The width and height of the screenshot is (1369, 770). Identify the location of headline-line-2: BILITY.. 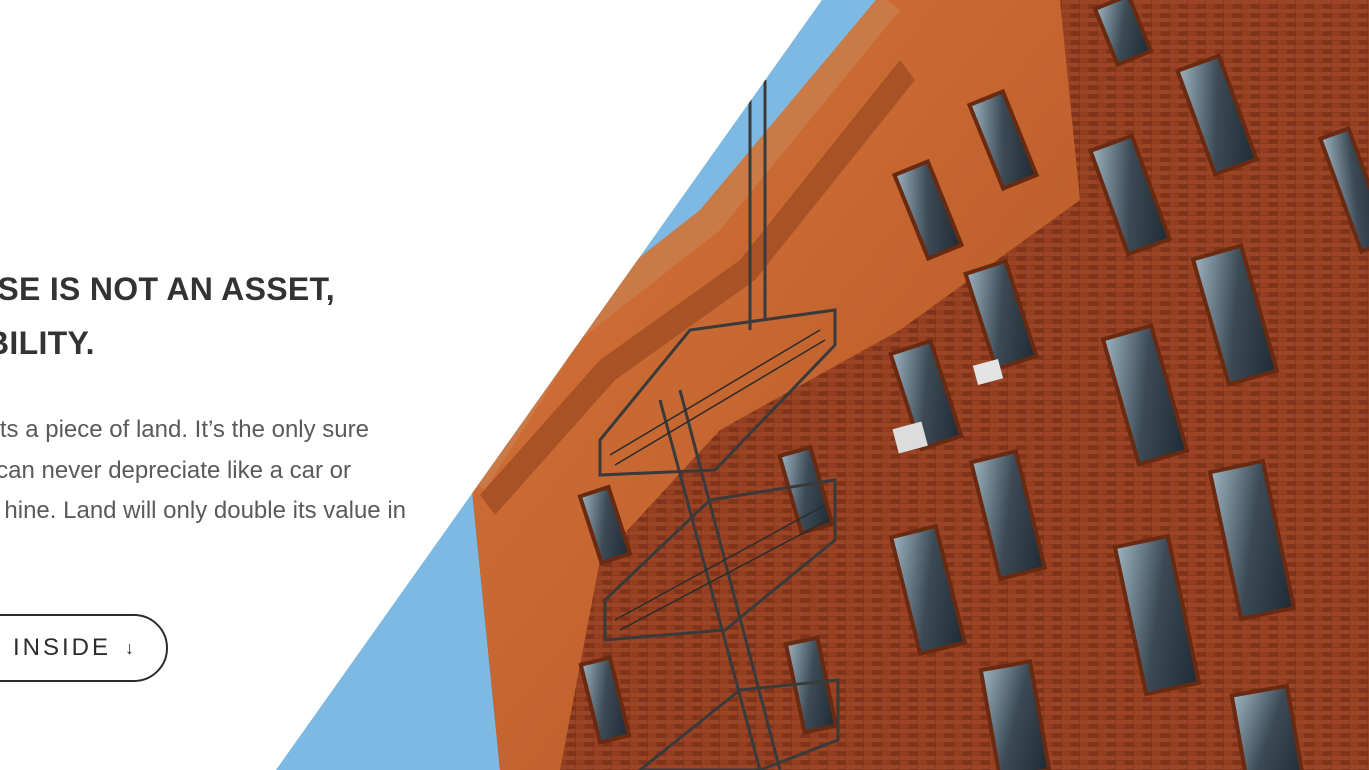
(47, 343).